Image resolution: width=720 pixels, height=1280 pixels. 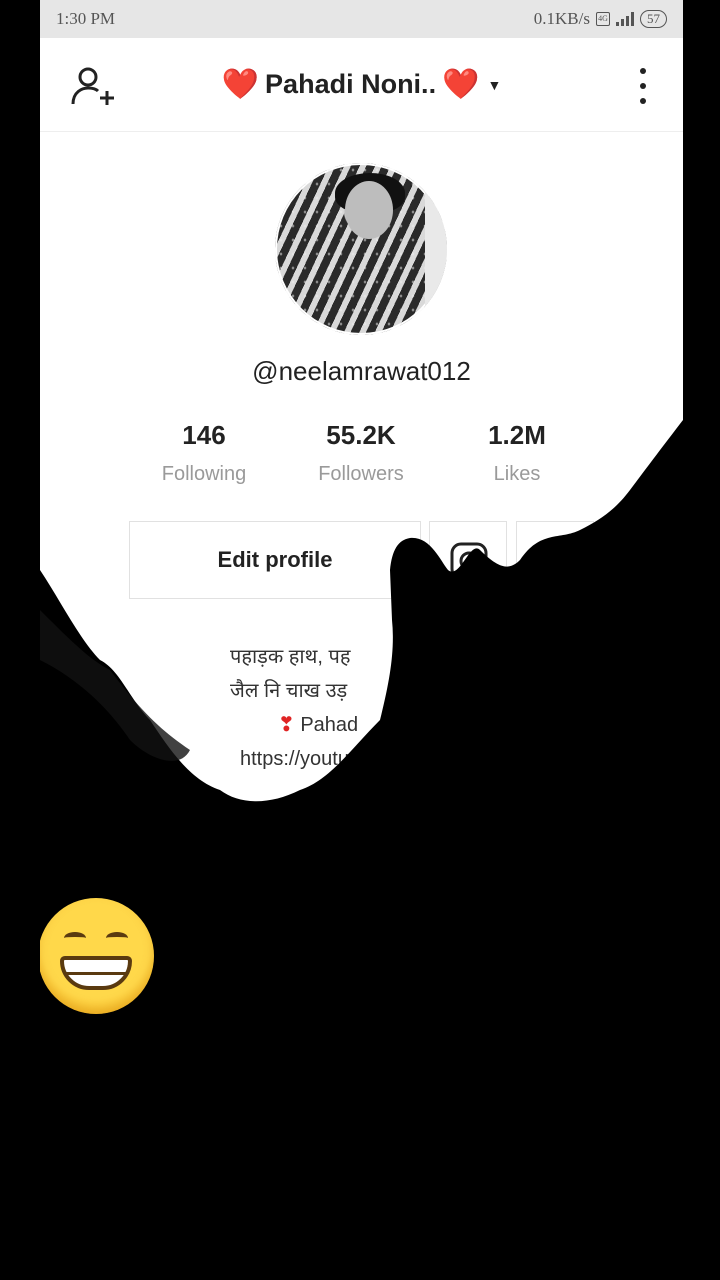 I want to click on profile-header: ❤️ Pahadi Noni.. ❤️ ▼, so click(x=361, y=85).